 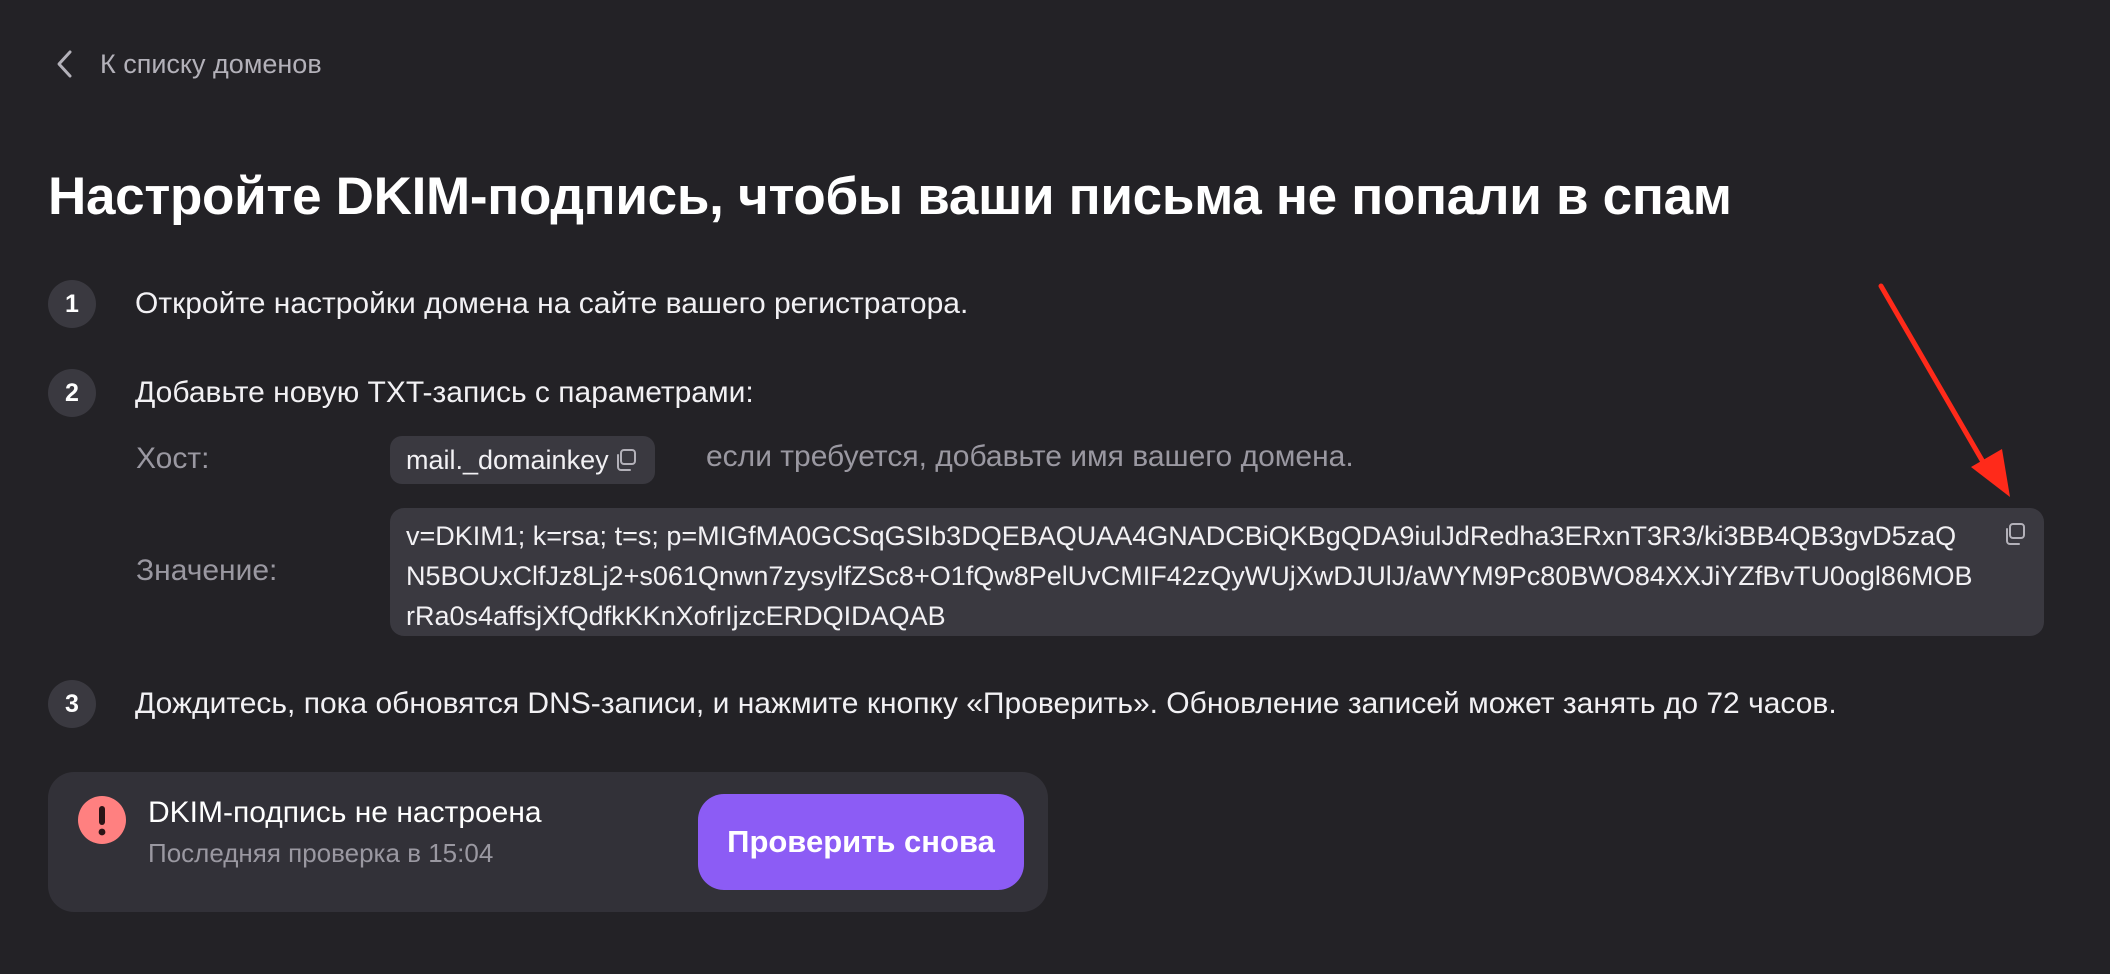 I want to click on check-again-button: Проверить снова, so click(x=861, y=842).